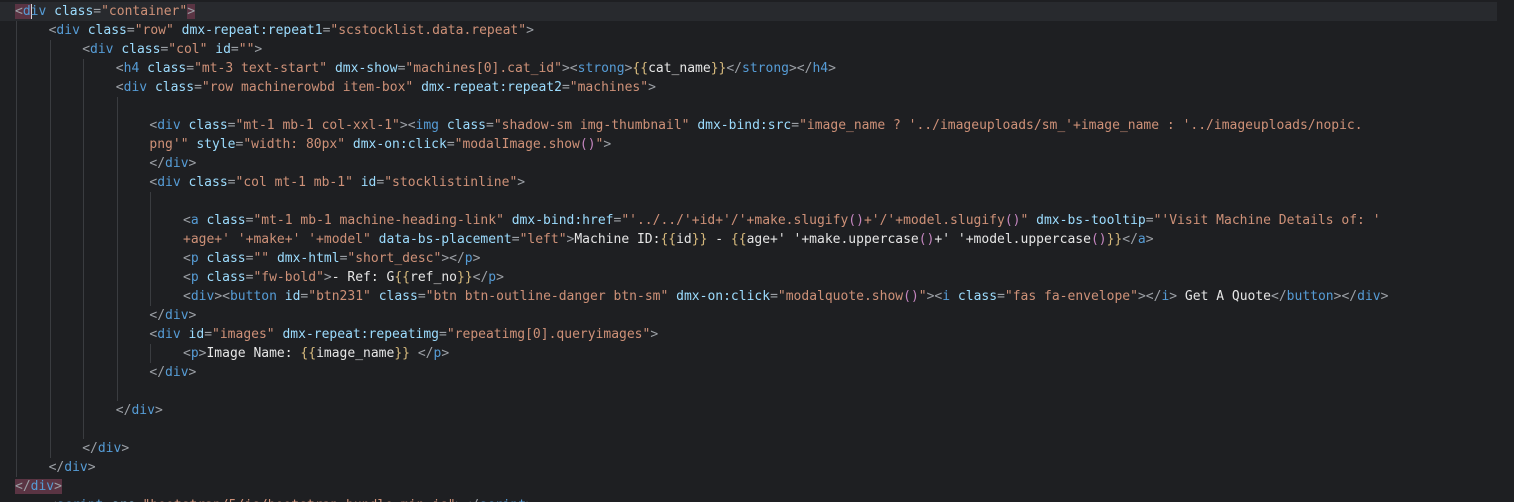  I want to click on code-line: <div class="container">, so click(748, 11).